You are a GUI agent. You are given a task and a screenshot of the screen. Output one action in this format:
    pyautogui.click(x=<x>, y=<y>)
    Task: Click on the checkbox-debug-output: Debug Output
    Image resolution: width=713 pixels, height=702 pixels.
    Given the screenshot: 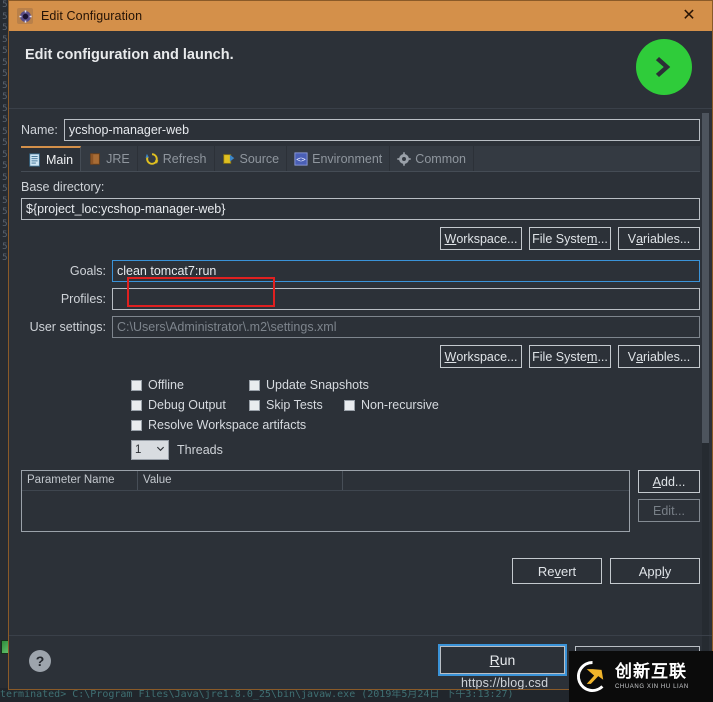 What is the action you would take?
    pyautogui.click(x=190, y=405)
    